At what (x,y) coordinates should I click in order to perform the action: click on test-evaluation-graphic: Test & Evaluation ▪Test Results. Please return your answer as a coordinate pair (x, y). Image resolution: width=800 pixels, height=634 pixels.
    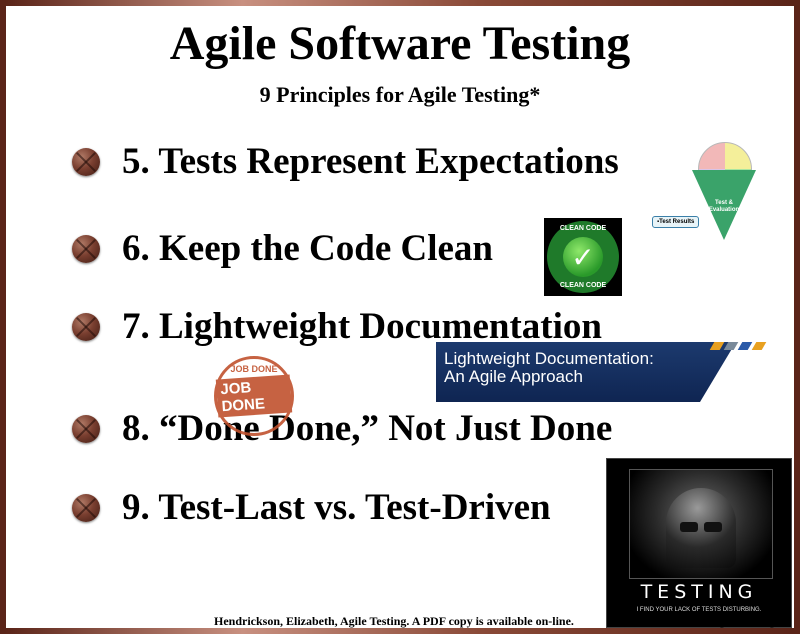
    Looking at the image, I should click on (712, 196).